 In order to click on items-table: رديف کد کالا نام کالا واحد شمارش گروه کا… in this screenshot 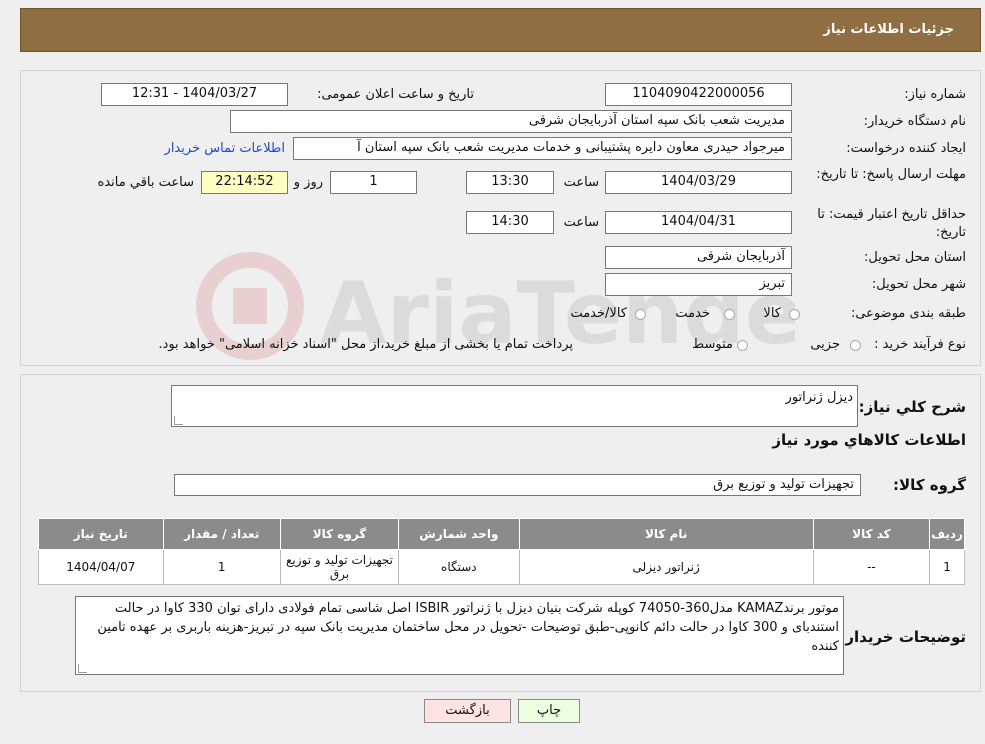, I will do `click(501, 551)`.